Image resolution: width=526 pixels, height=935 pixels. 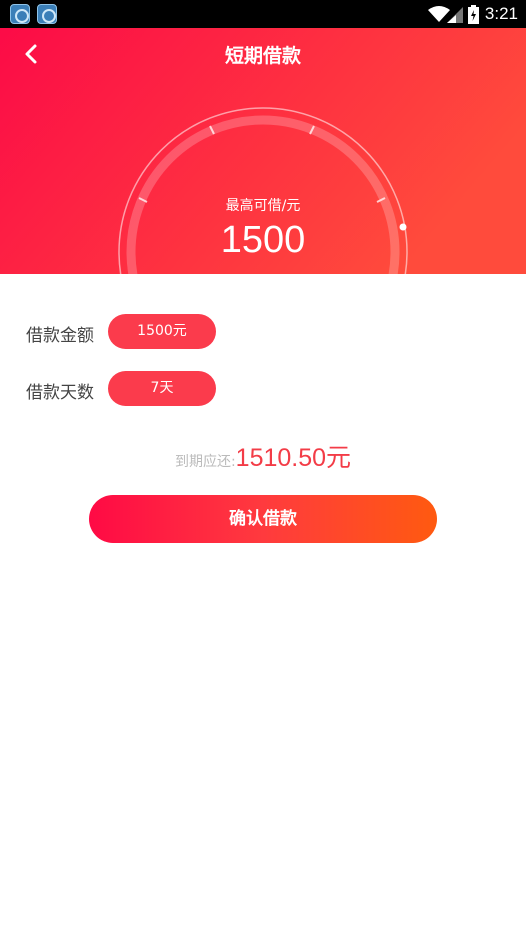 I want to click on max-amount-value: 1500, so click(x=263, y=240).